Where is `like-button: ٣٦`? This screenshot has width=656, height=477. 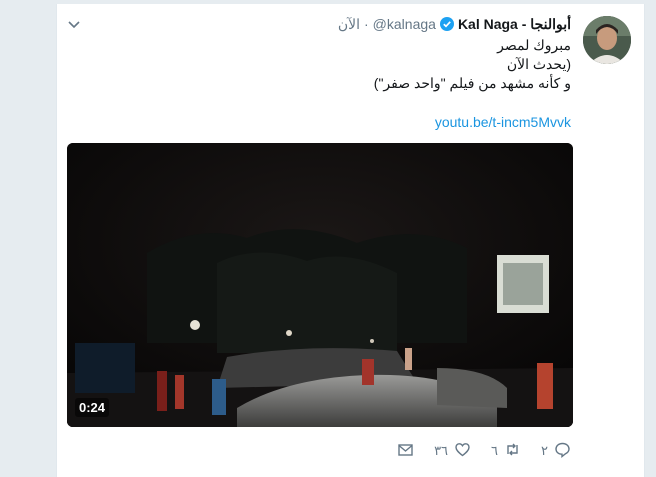
like-button: ٣٦ is located at coordinates (452, 451).